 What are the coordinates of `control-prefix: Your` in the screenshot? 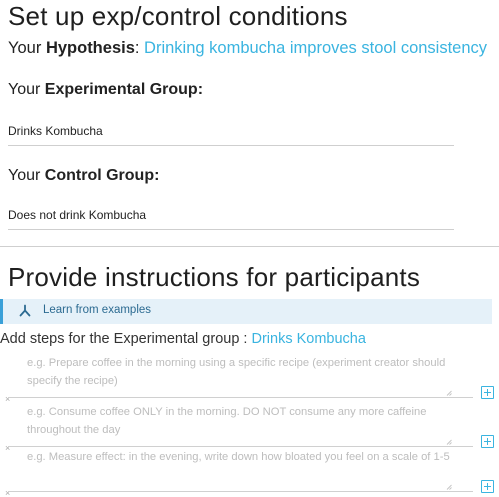 It's located at (26, 175).